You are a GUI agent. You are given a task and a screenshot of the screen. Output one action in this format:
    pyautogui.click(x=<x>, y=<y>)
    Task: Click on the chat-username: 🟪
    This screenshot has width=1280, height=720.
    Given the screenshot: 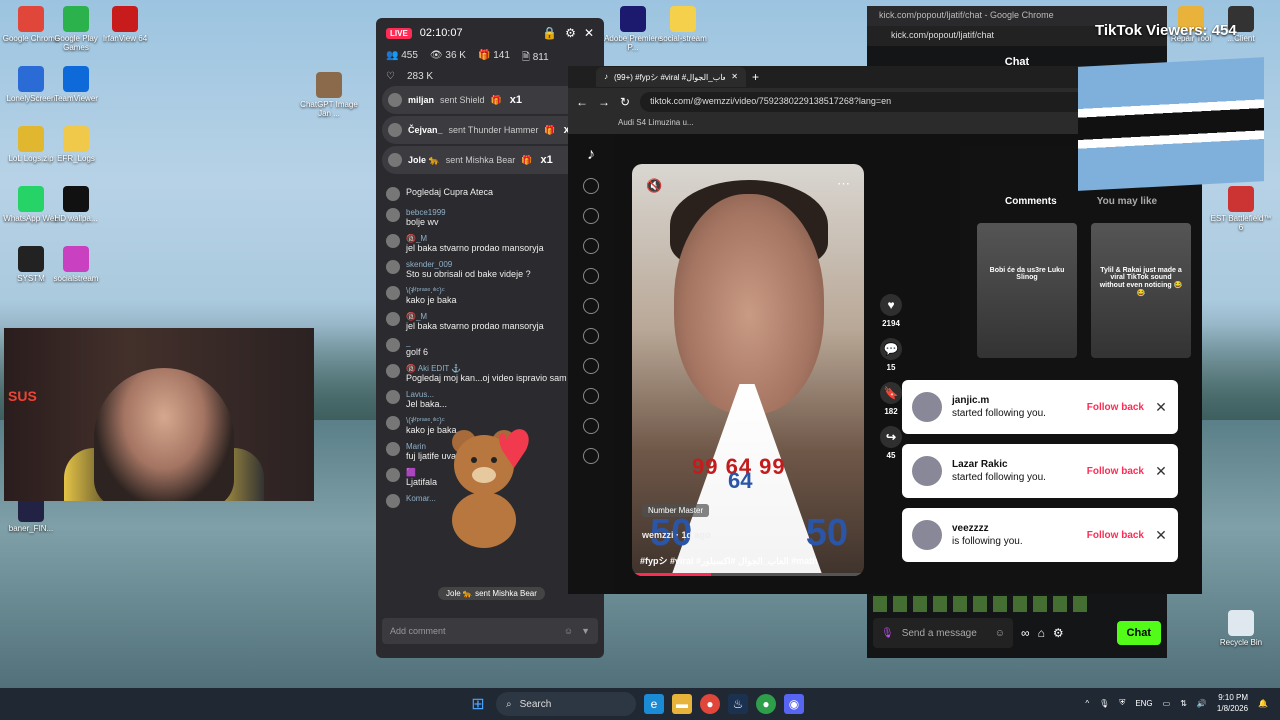 What is the action you would take?
    pyautogui.click(x=421, y=472)
    